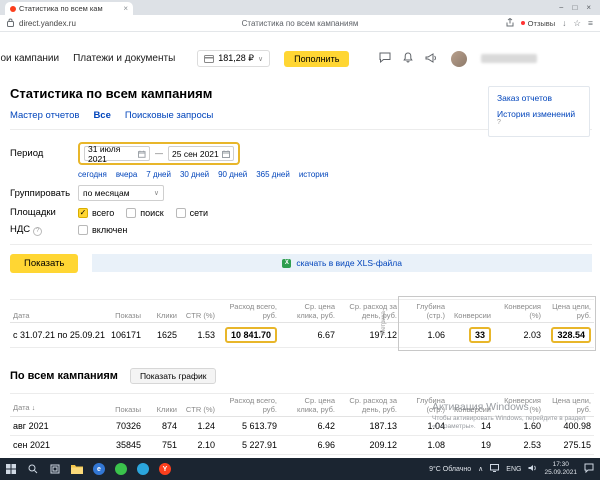 The width and height of the screenshot is (600, 480). Describe the element at coordinates (44, 115) in the screenshot. I see `tab-report-master: Мастер отчетов` at that location.